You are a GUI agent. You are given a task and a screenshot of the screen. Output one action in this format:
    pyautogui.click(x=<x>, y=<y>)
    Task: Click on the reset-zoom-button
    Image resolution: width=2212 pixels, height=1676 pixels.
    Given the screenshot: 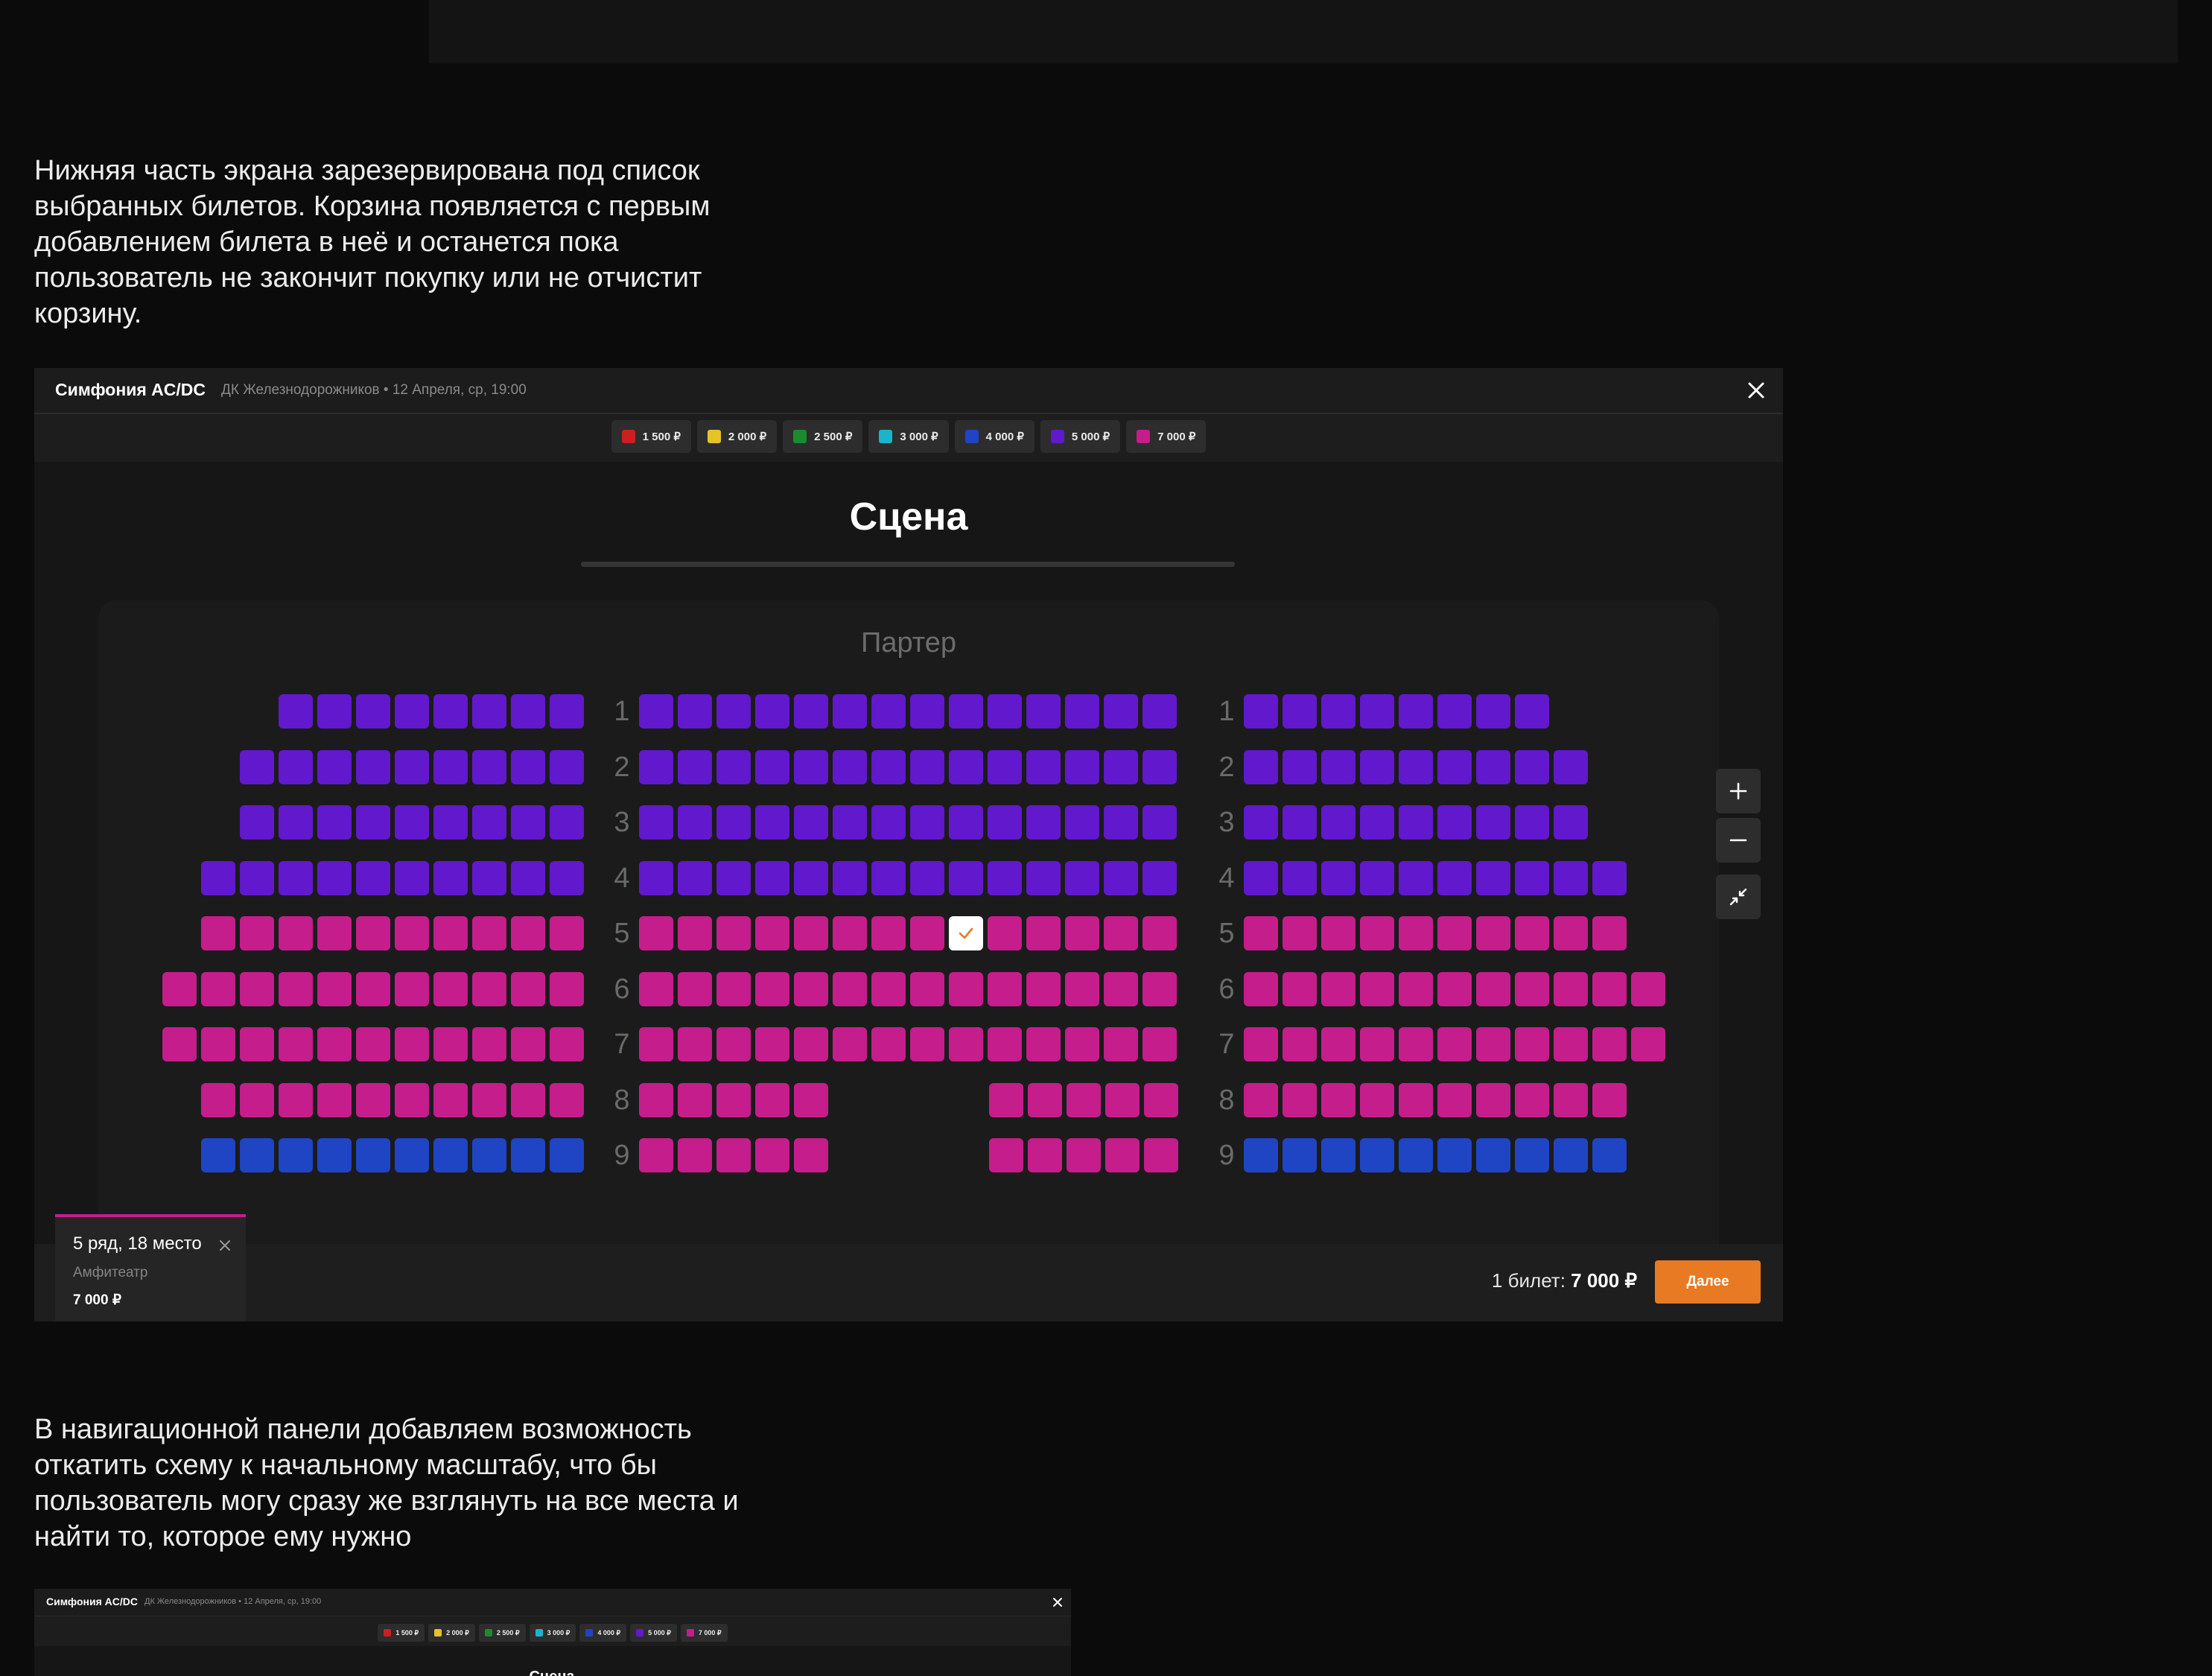 What is the action you would take?
    pyautogui.click(x=1738, y=896)
    